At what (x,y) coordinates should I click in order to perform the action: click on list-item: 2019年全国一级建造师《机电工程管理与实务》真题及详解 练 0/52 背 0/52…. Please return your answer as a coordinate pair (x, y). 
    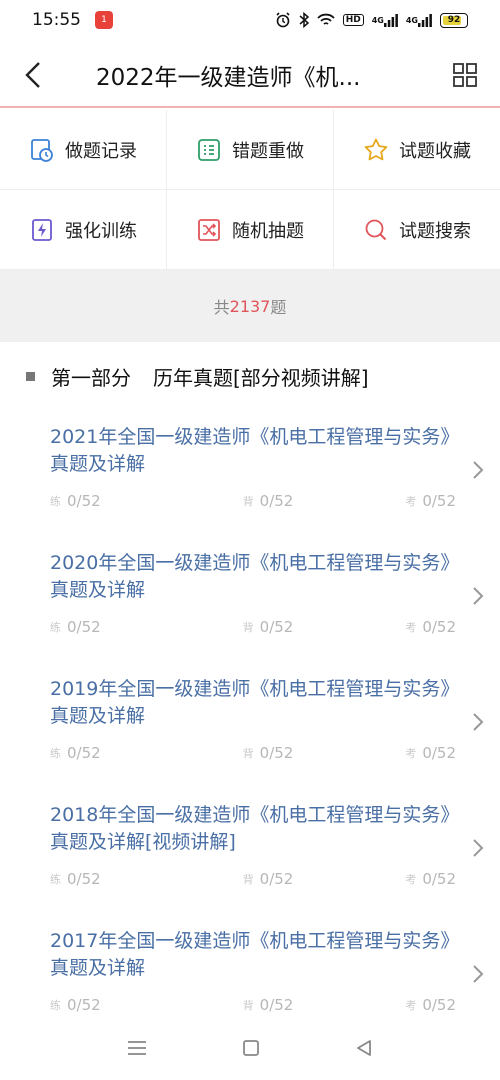
    Looking at the image, I should click on (250, 727).